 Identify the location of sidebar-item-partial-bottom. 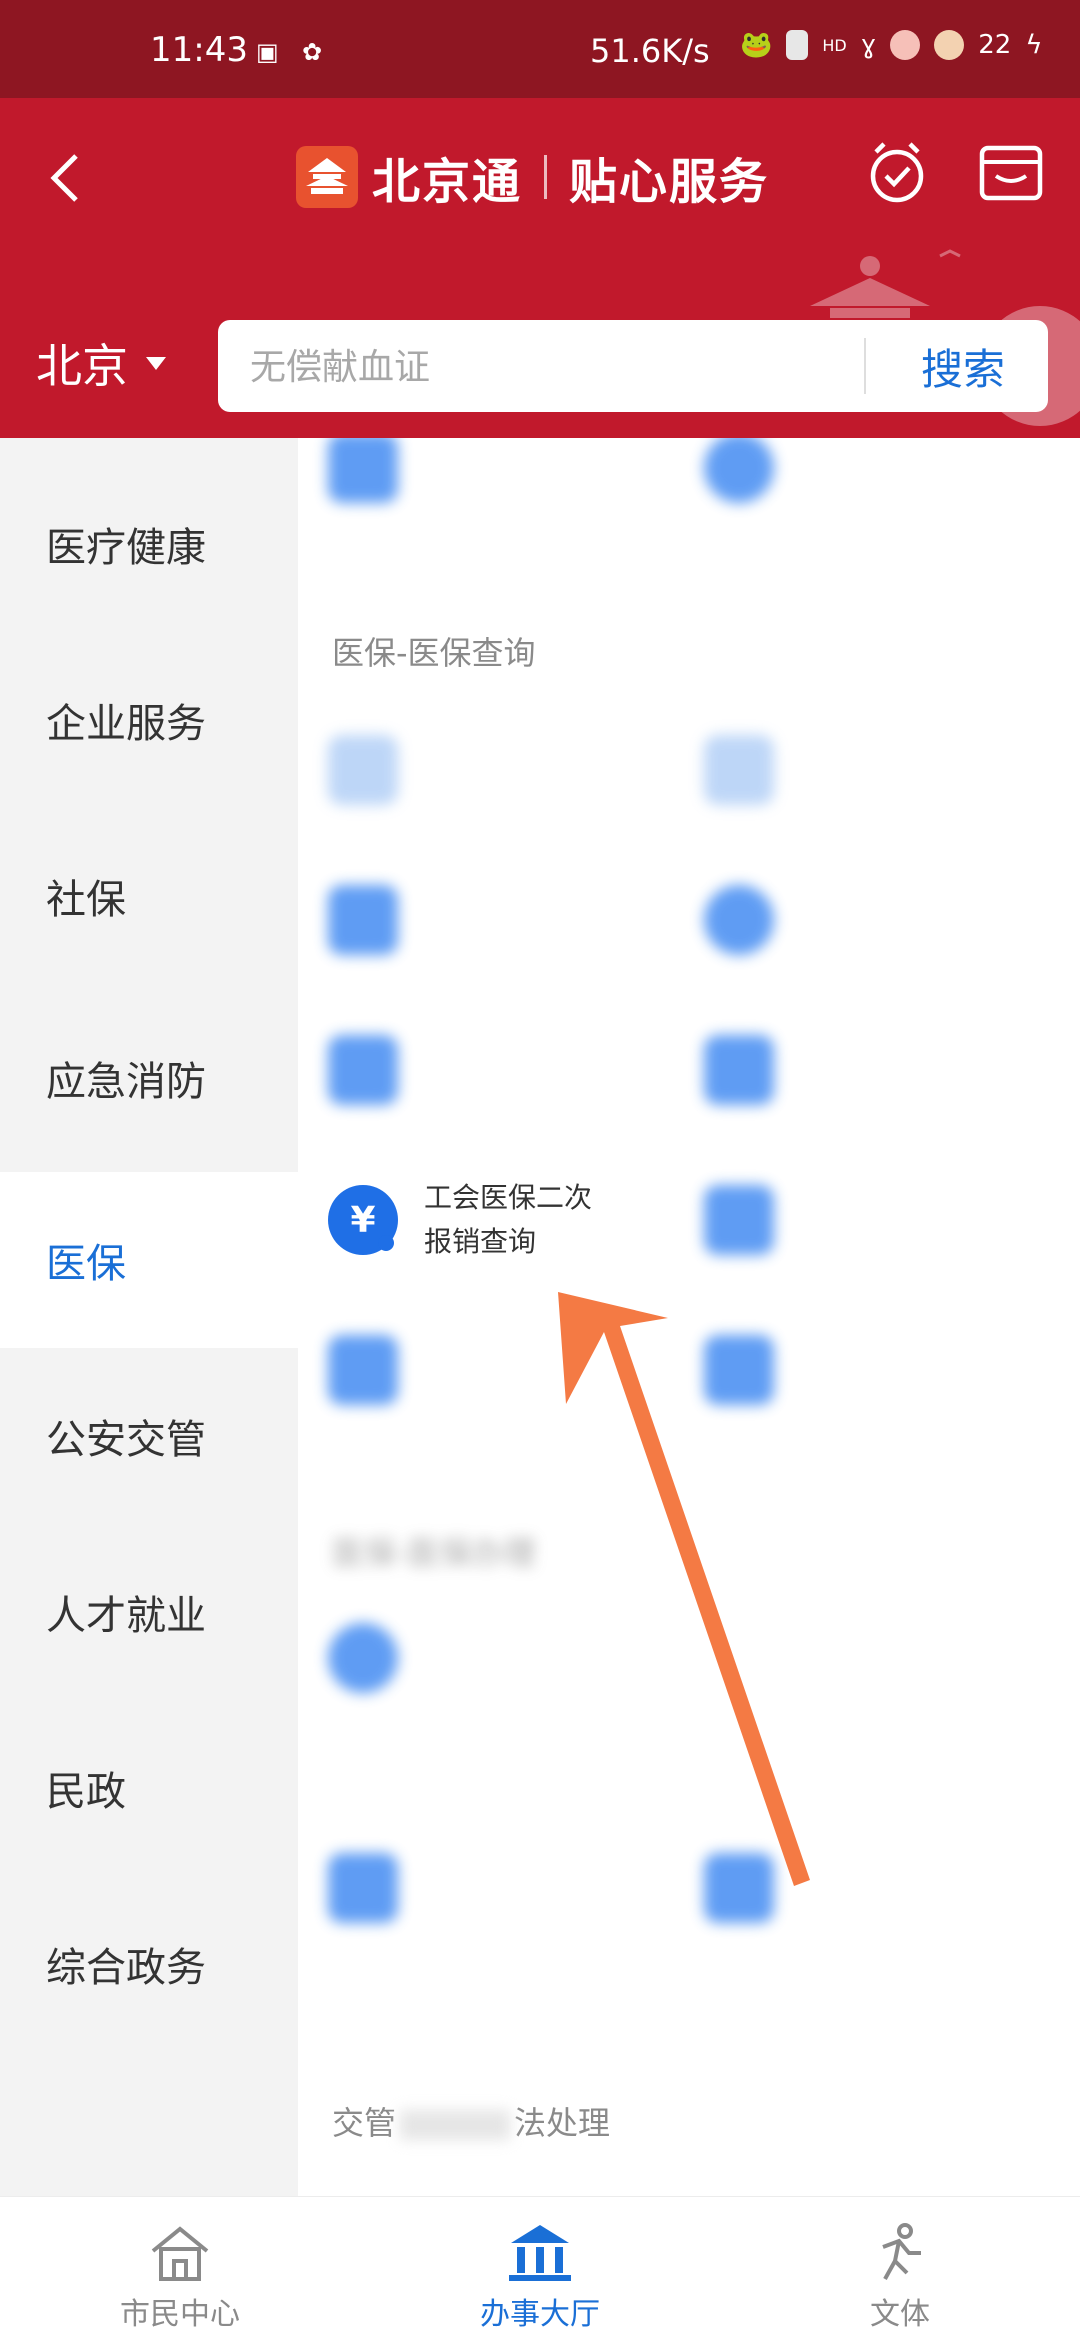
(149, 2124).